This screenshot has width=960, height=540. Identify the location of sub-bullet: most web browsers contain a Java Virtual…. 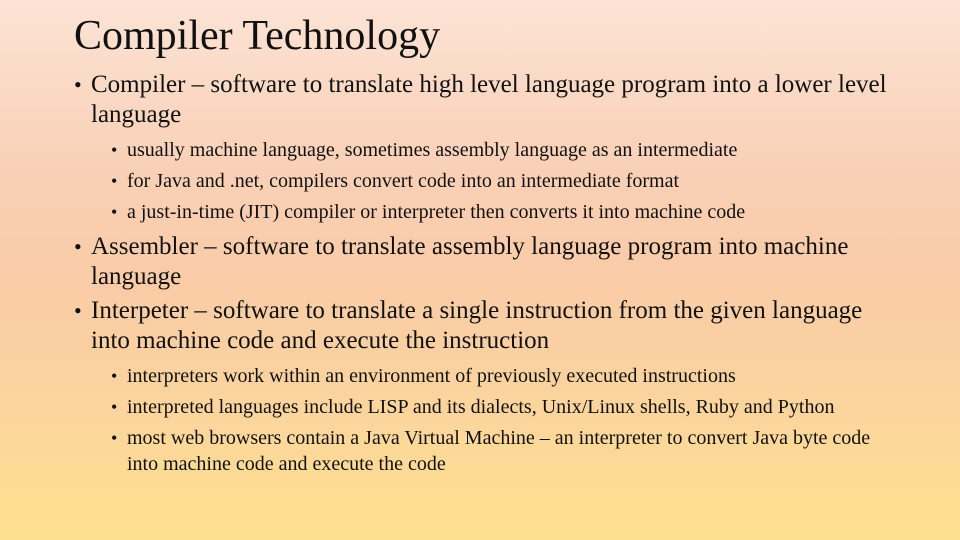
(502, 451).